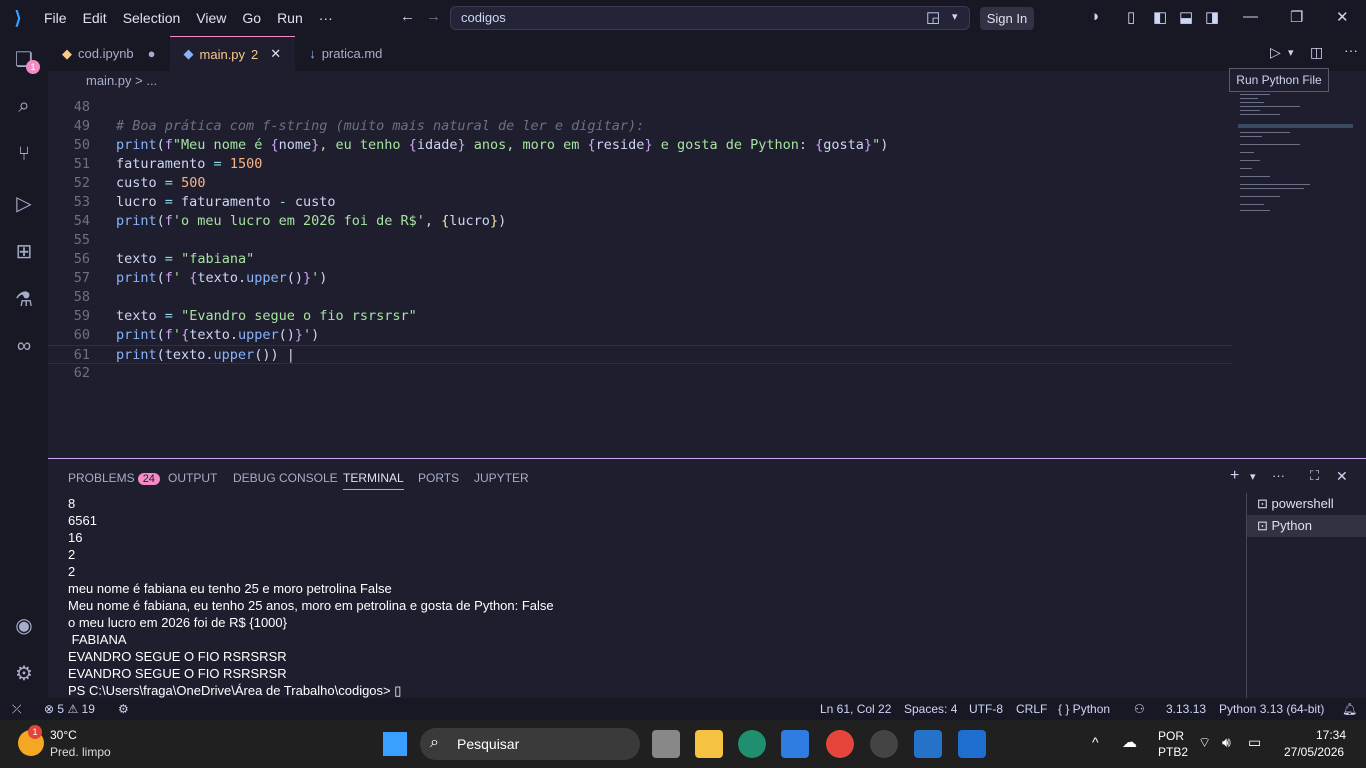 The height and width of the screenshot is (768, 1366). I want to click on debug-status-icon: ⚙, so click(123, 709).